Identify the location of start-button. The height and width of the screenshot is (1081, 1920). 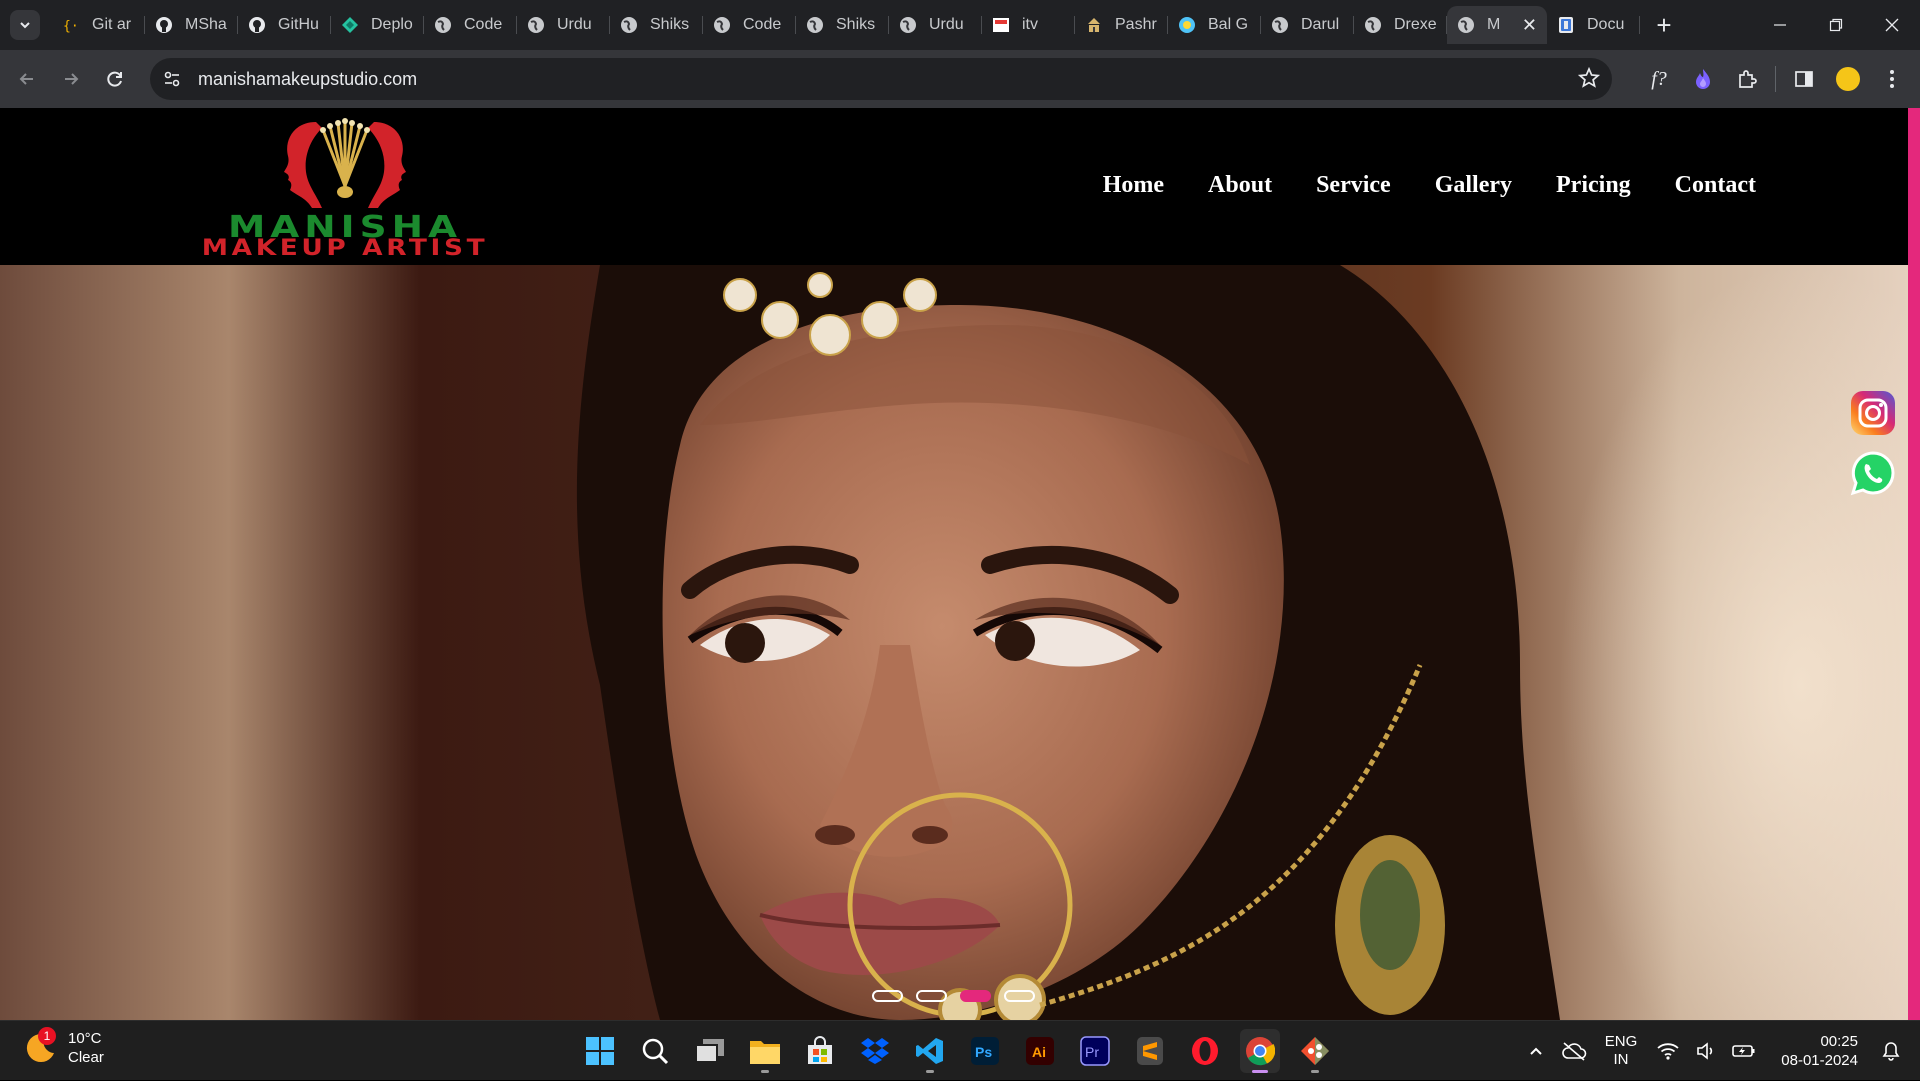
(600, 1051).